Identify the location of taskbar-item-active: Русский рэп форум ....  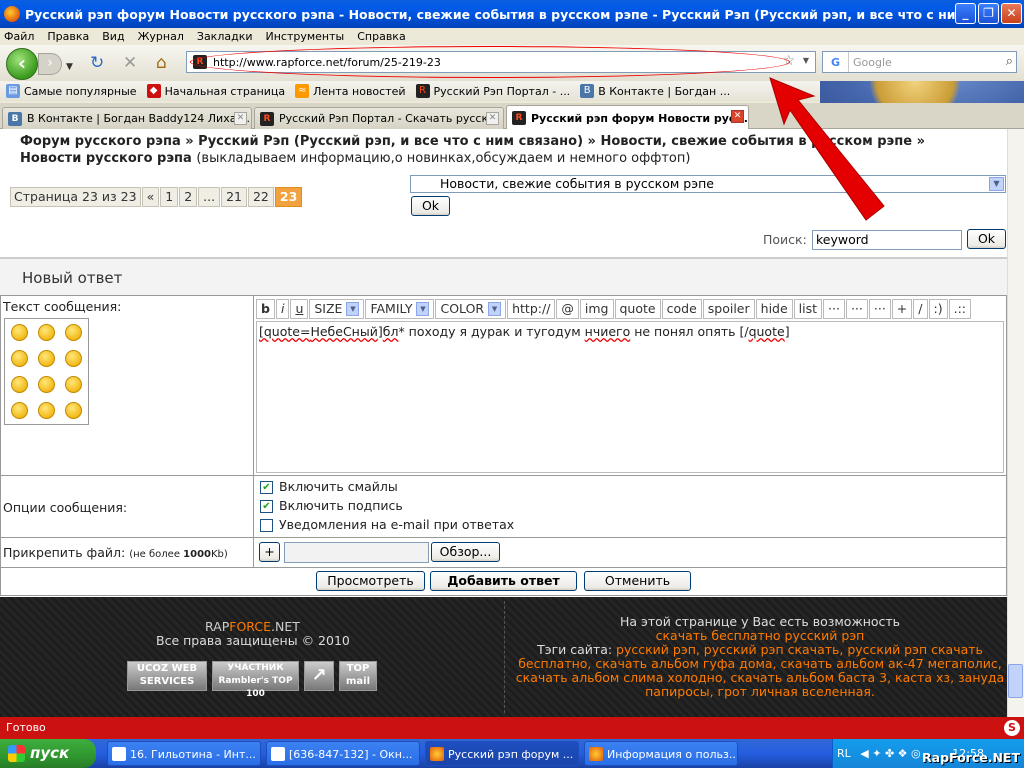
(502, 753).